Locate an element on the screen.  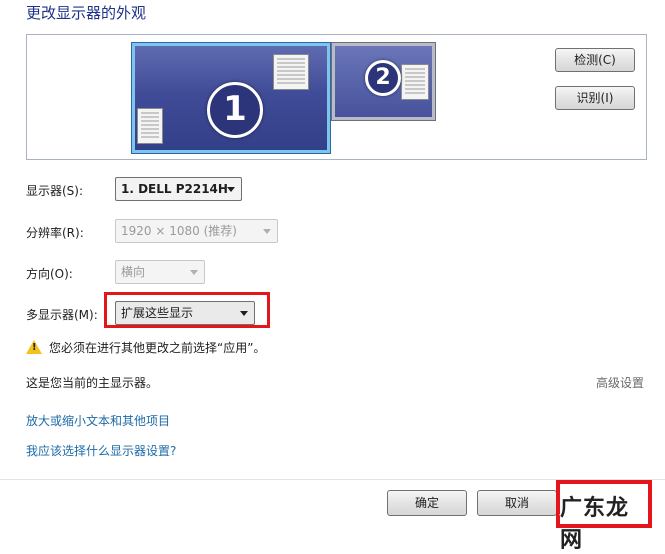
monitor-2: 2 is located at coordinates (383, 81).